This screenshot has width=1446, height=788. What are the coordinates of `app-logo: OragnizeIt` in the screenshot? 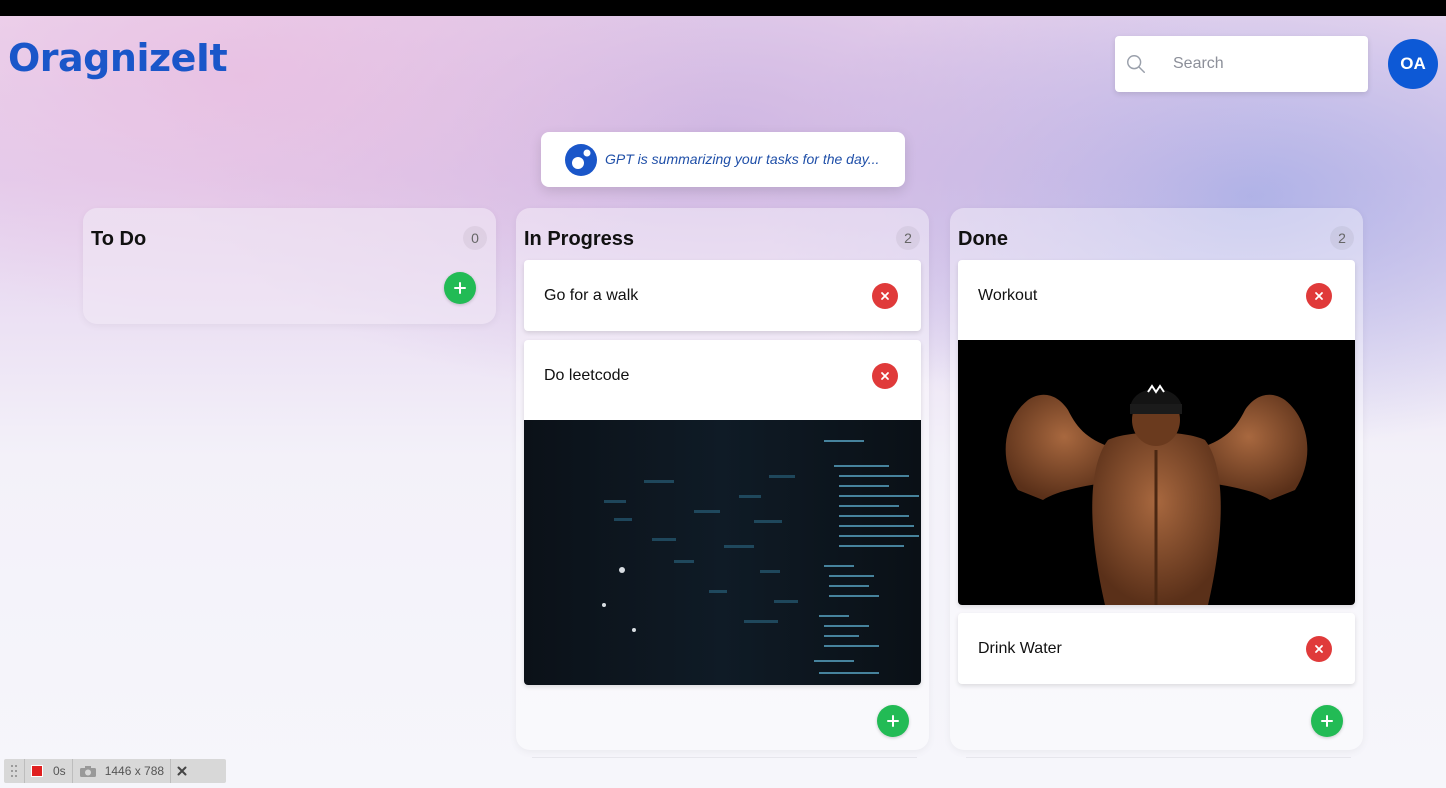 It's located at (118, 58).